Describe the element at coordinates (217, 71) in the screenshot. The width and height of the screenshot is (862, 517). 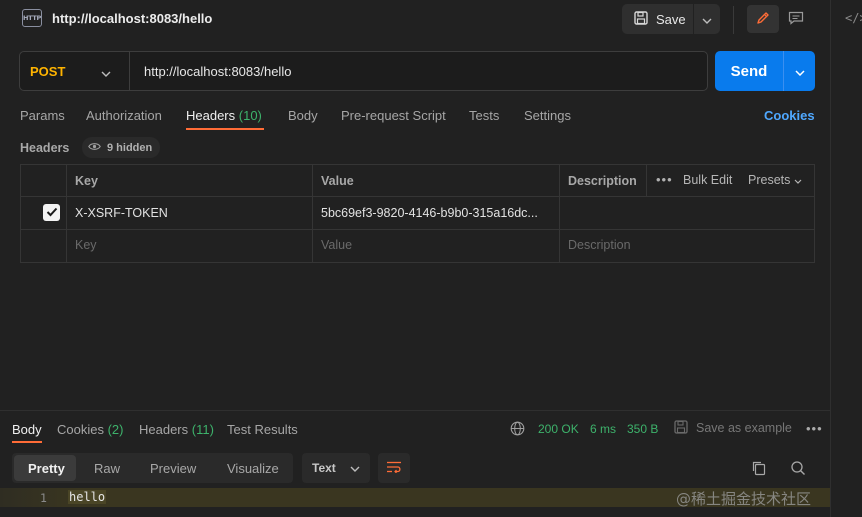
I see `url-input: http://localhost:8083/hello` at that location.